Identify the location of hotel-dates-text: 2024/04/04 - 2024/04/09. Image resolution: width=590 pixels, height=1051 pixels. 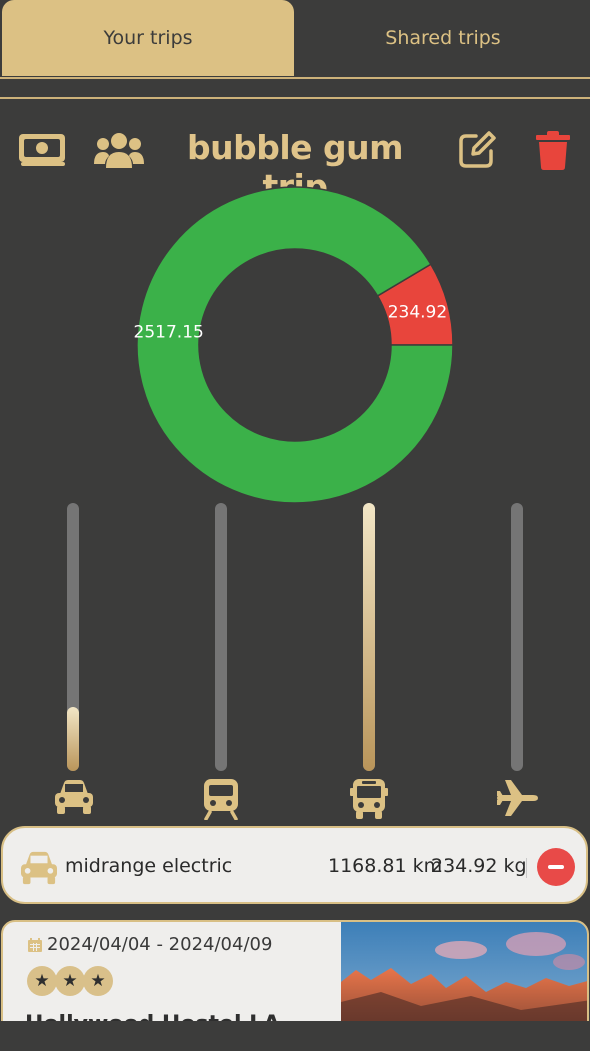
(160, 944).